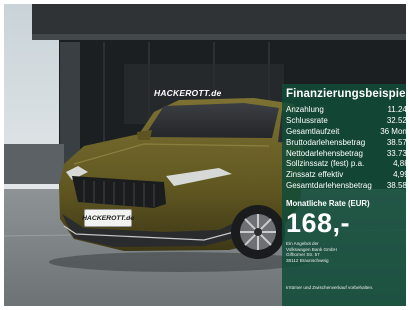 The width and height of the screenshot is (410, 310). I want to click on row-label: Bruttodarlehensbetrag, so click(326, 142).